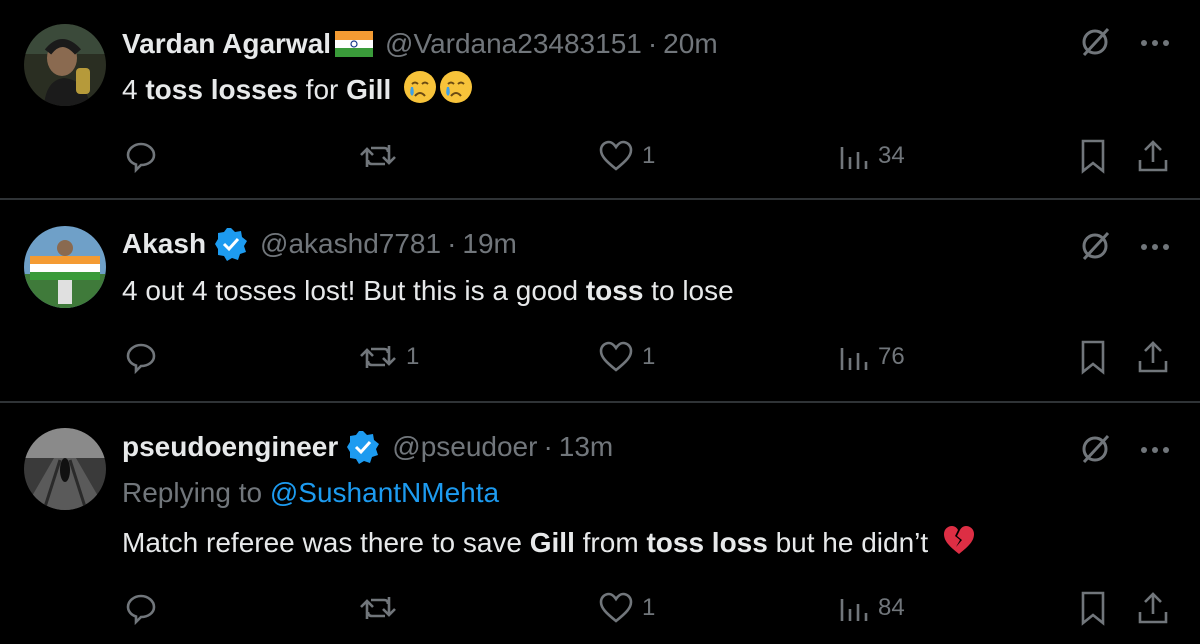 This screenshot has width=1200, height=644. I want to click on user-handle: @pseudoer, so click(464, 447).